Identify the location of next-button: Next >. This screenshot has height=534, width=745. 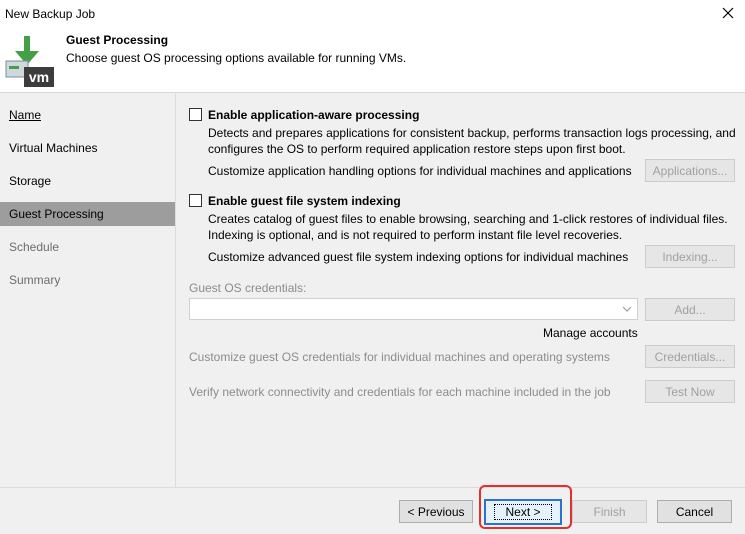
(523, 512).